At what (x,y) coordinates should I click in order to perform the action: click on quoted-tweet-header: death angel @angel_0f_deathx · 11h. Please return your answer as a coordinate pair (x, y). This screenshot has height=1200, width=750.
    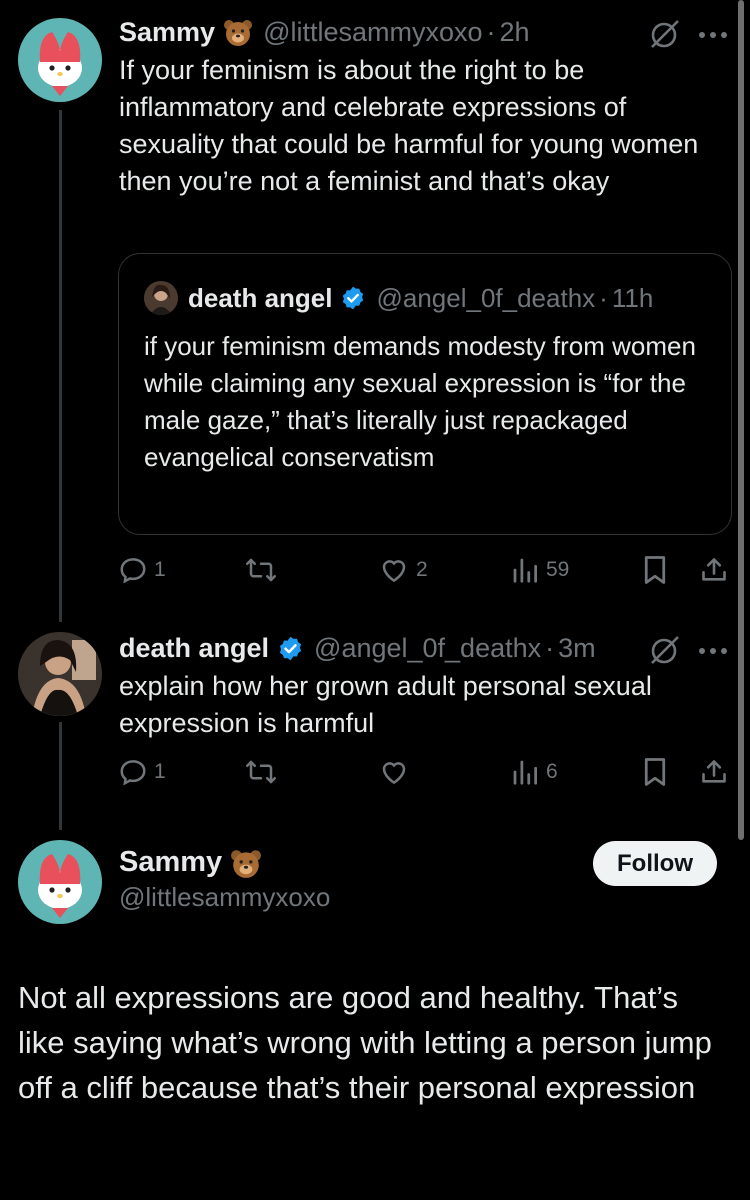
    Looking at the image, I should click on (398, 298).